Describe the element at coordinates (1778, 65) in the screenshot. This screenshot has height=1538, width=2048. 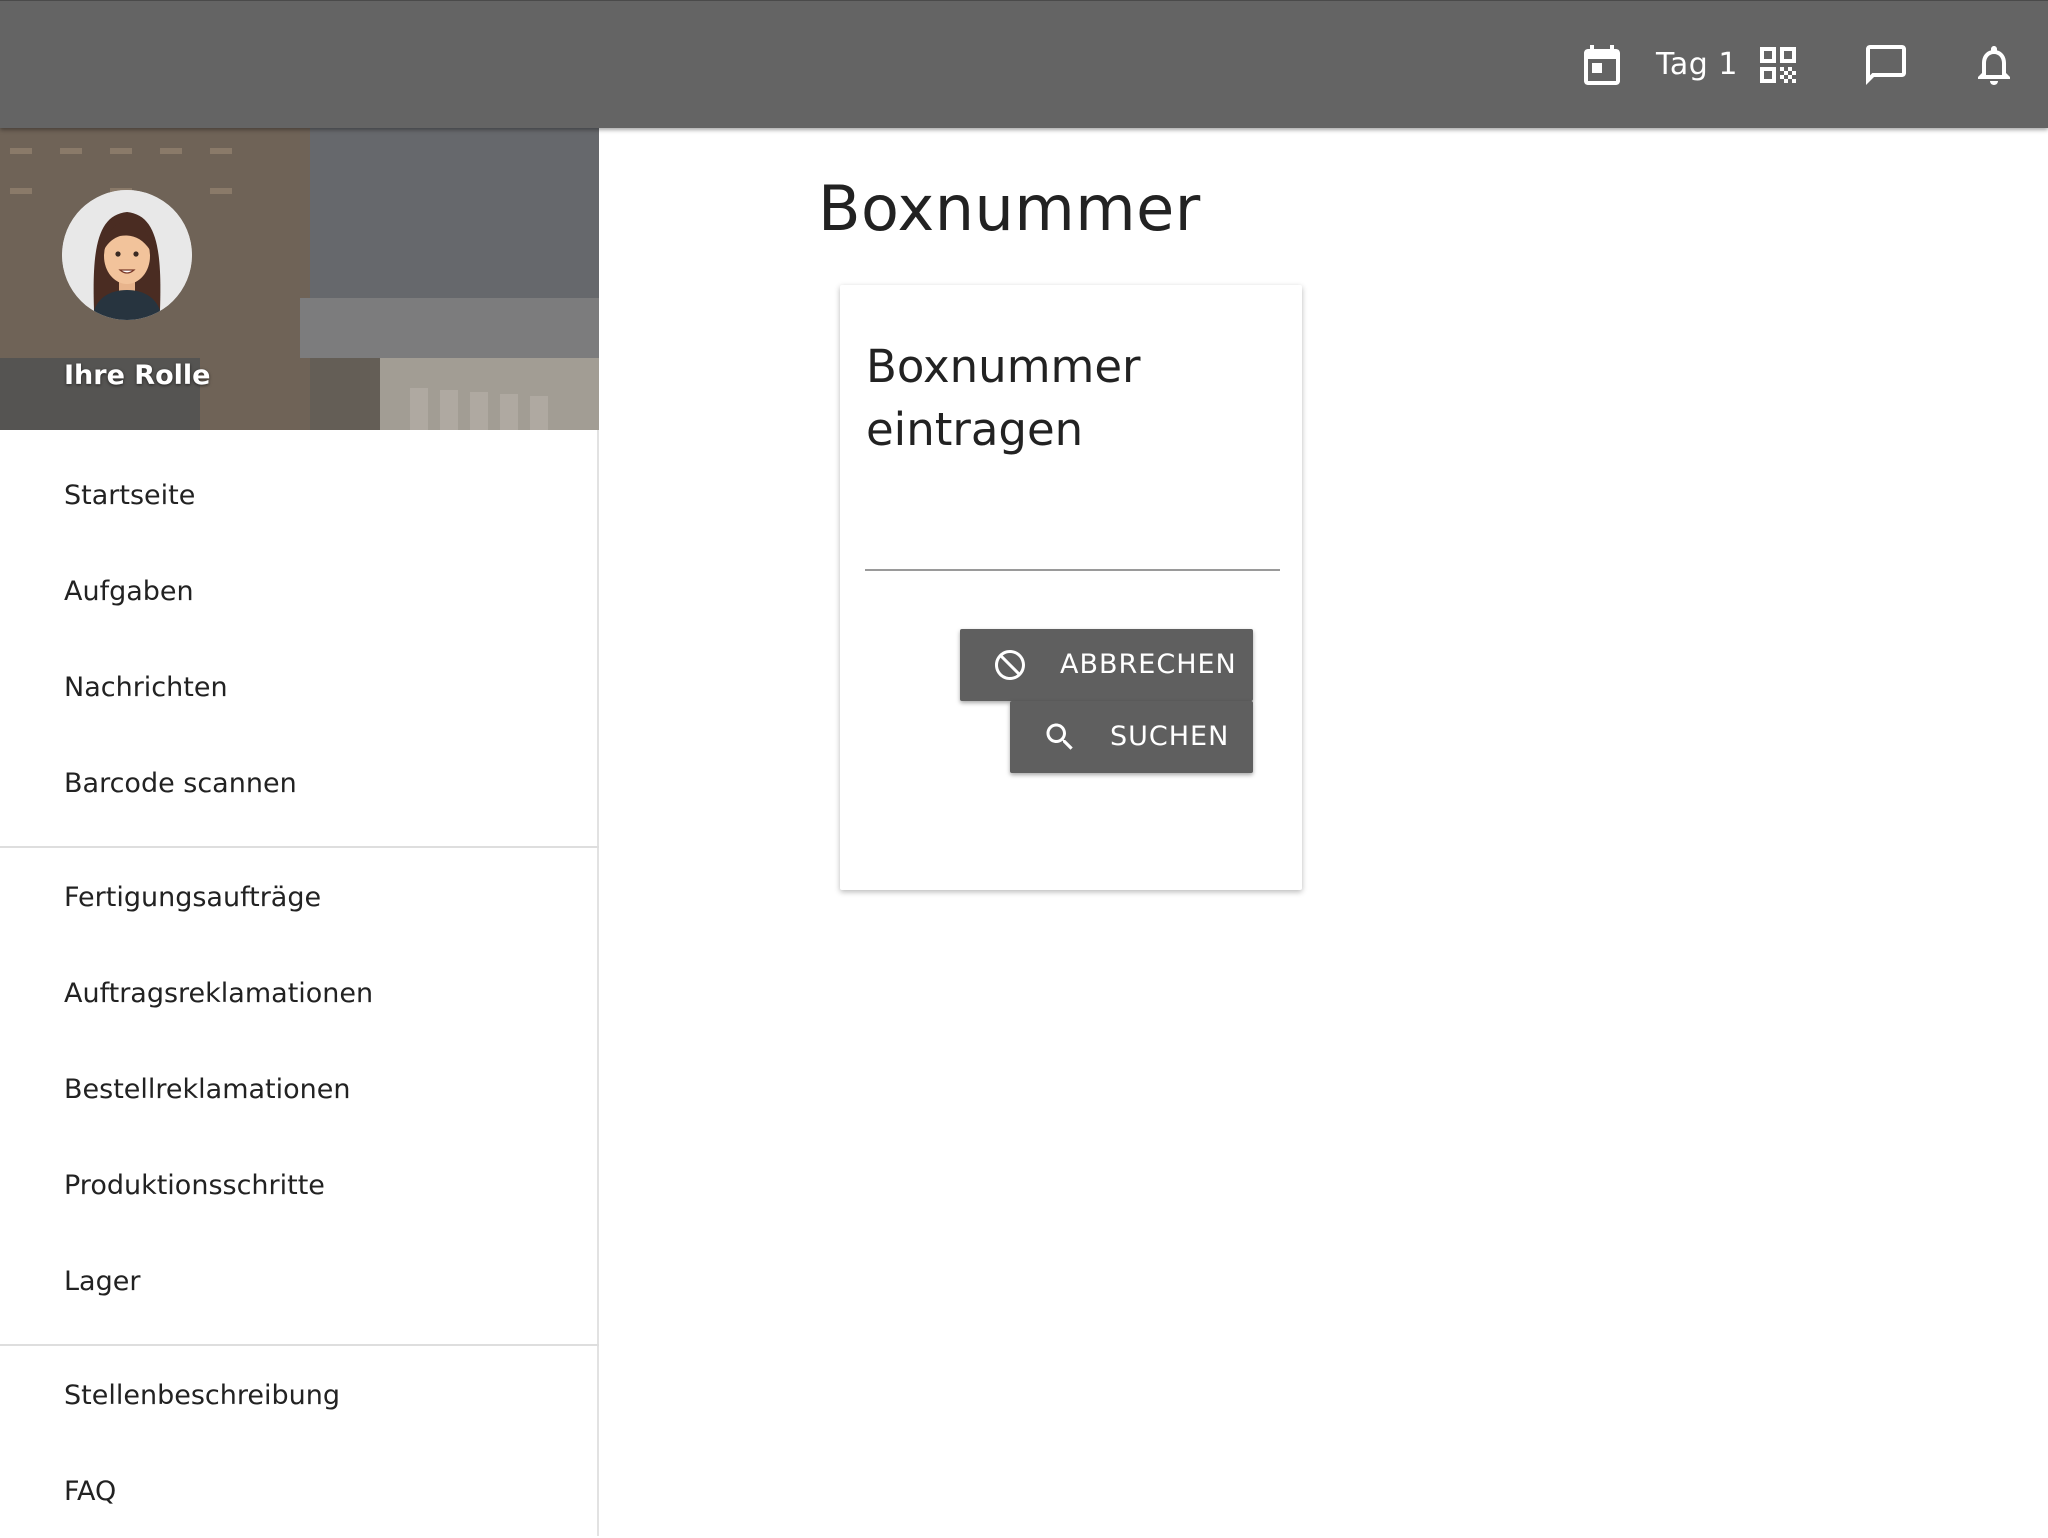
I see `qr-code-icon` at that location.